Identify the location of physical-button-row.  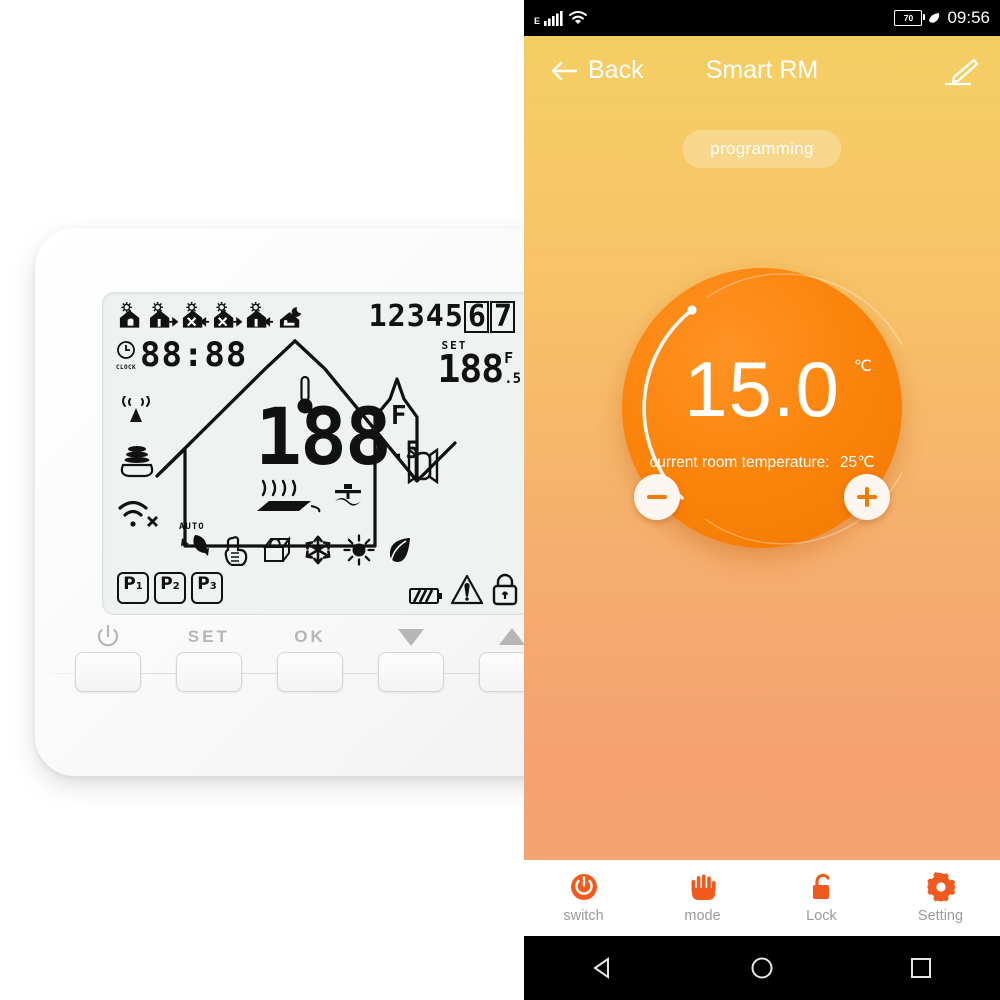
(310, 672).